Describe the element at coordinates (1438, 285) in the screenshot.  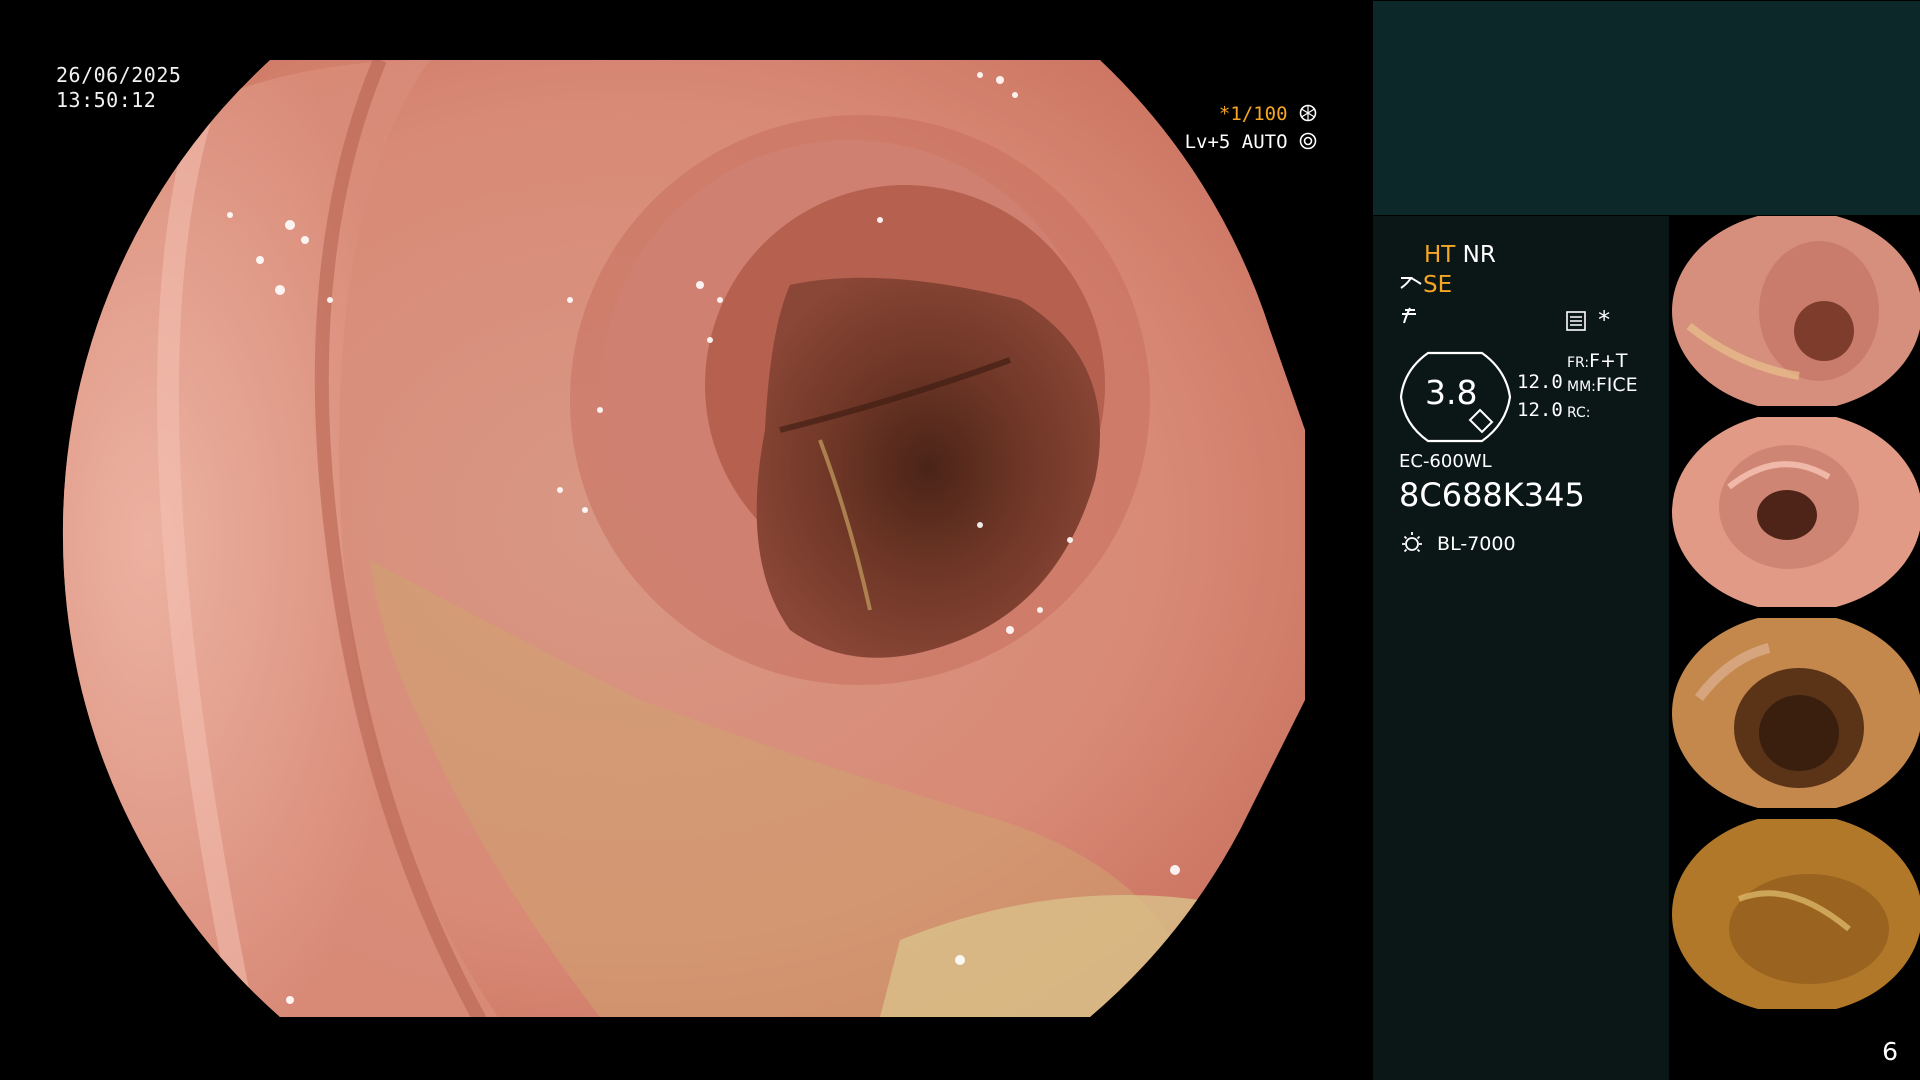
I see `se-label: SE` at that location.